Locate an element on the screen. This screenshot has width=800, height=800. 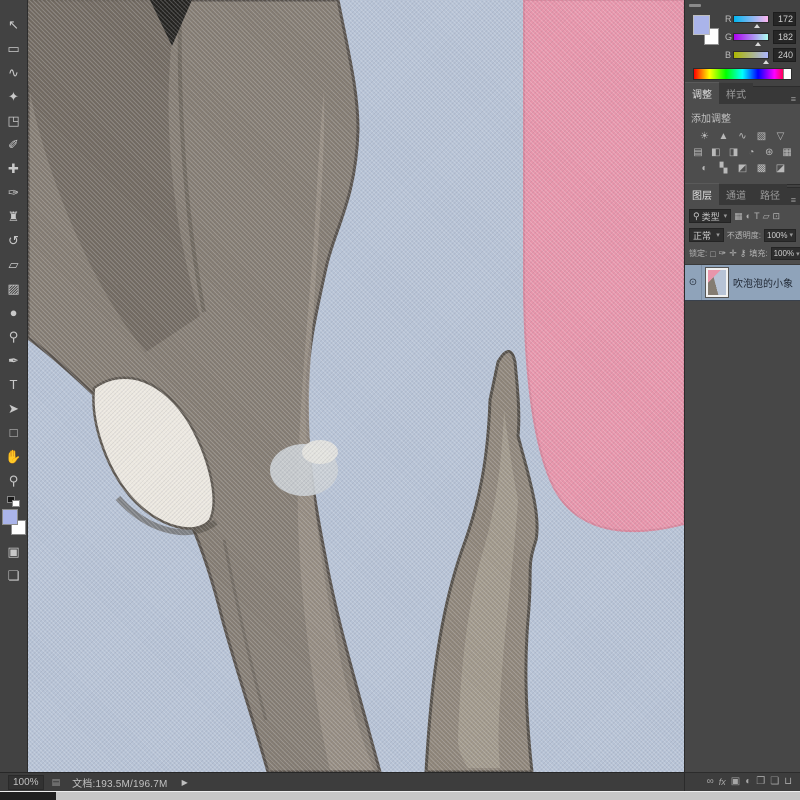
gradient-tool: ▨ is located at coordinates (14, 288).